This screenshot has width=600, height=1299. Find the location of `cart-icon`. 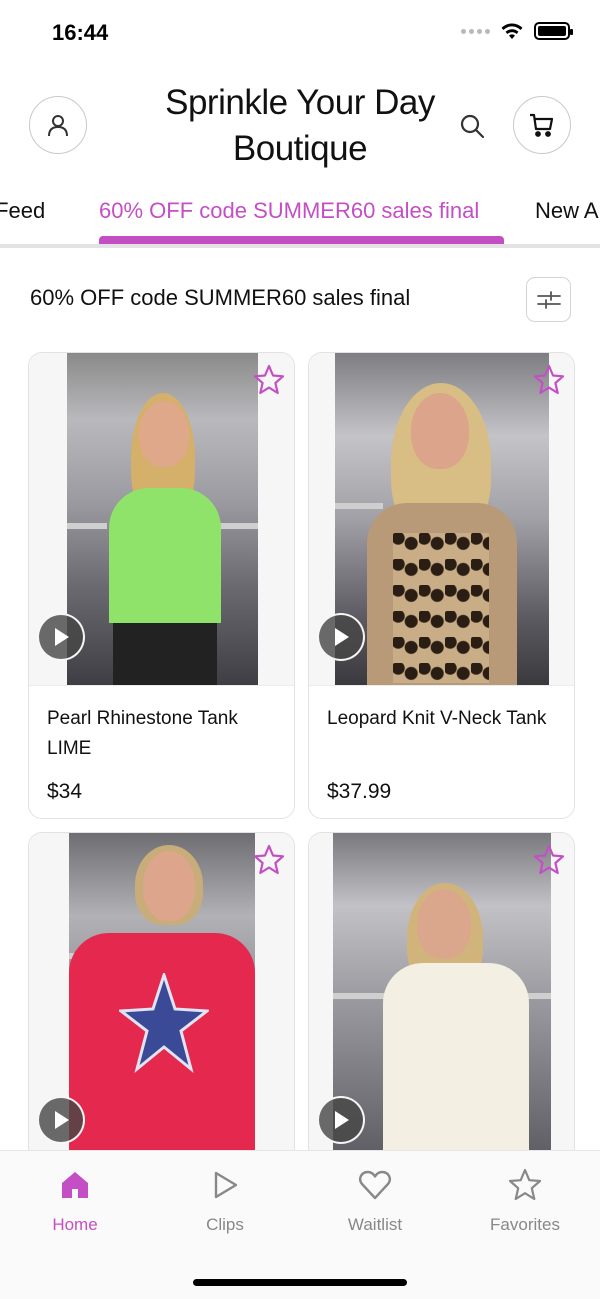

cart-icon is located at coordinates (542, 125).